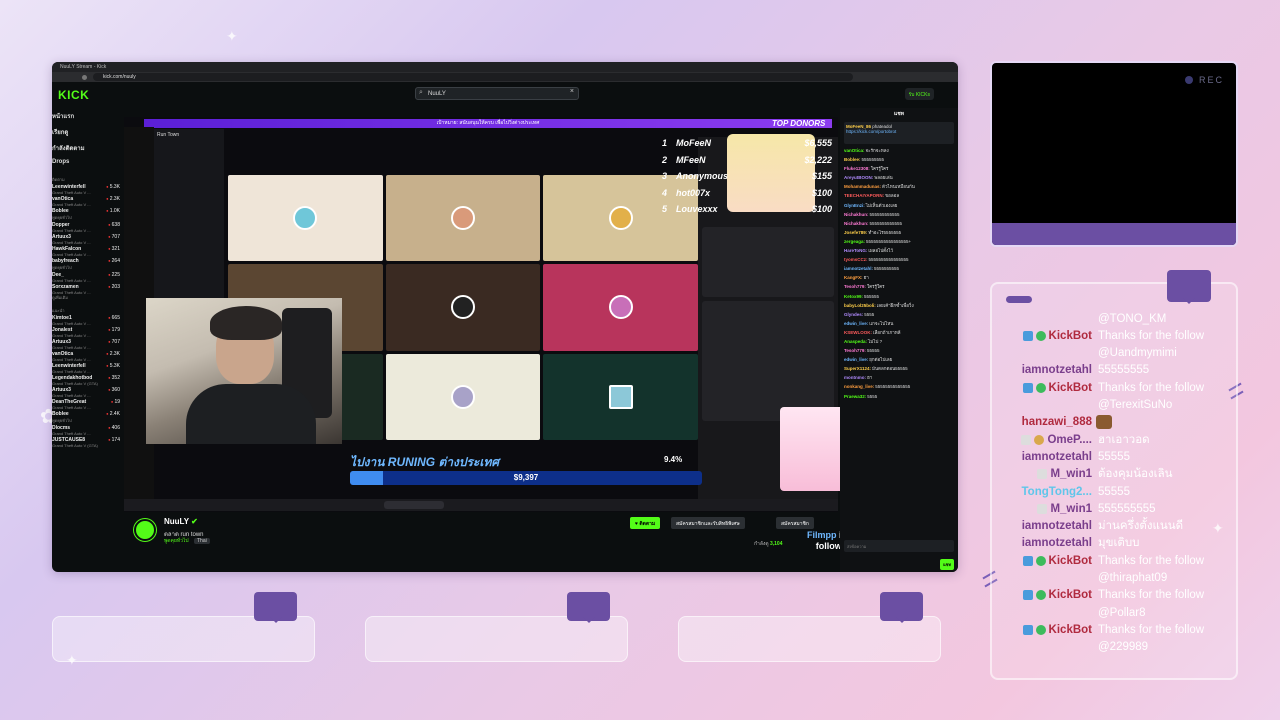 This screenshot has width=1280, height=720. Describe the element at coordinates (919, 94) in the screenshot. I see `get-kicks-button: รับ KICKs` at that location.